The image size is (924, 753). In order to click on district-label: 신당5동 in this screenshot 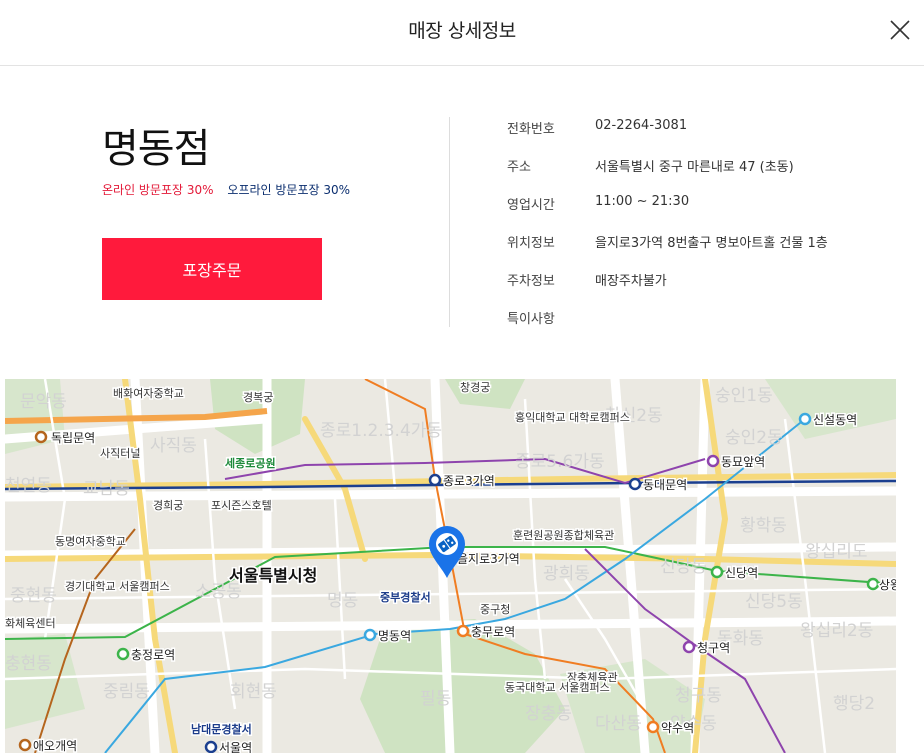, I will do `click(774, 602)`.